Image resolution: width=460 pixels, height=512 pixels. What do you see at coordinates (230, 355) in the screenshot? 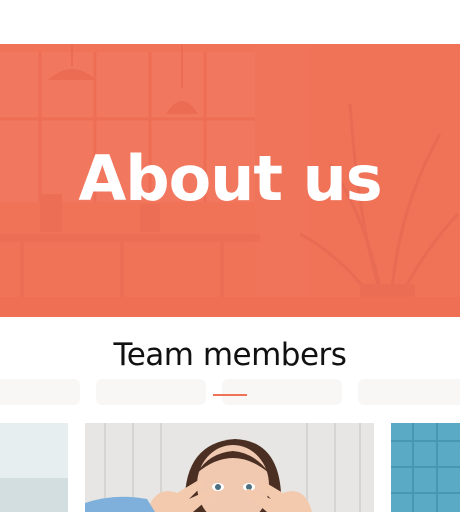
I see `team-section-title: Team members` at bounding box center [230, 355].